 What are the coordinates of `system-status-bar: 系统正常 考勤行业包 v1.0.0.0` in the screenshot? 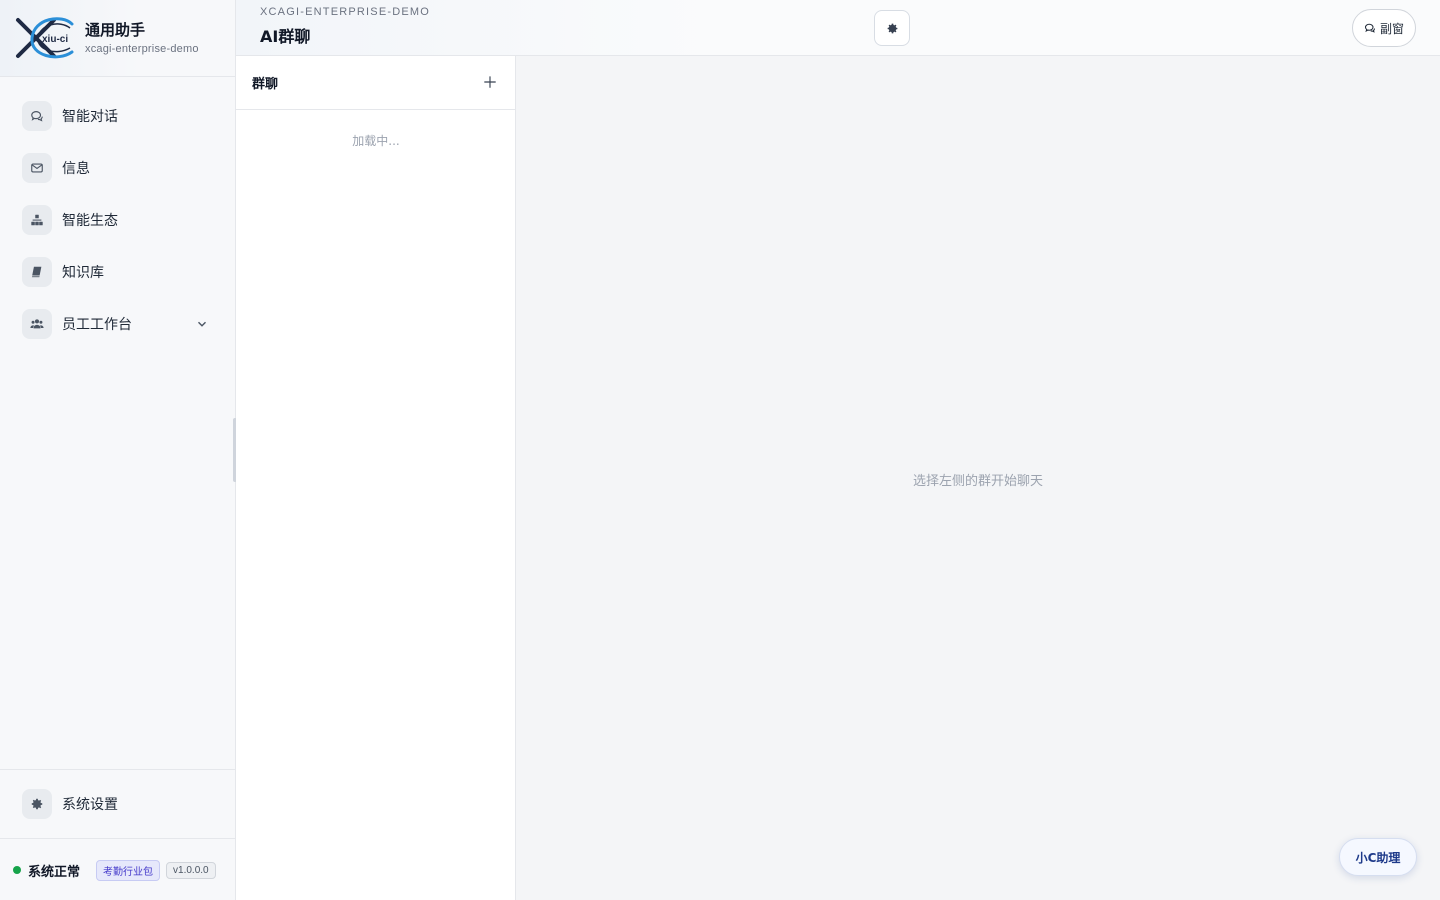 It's located at (117, 870).